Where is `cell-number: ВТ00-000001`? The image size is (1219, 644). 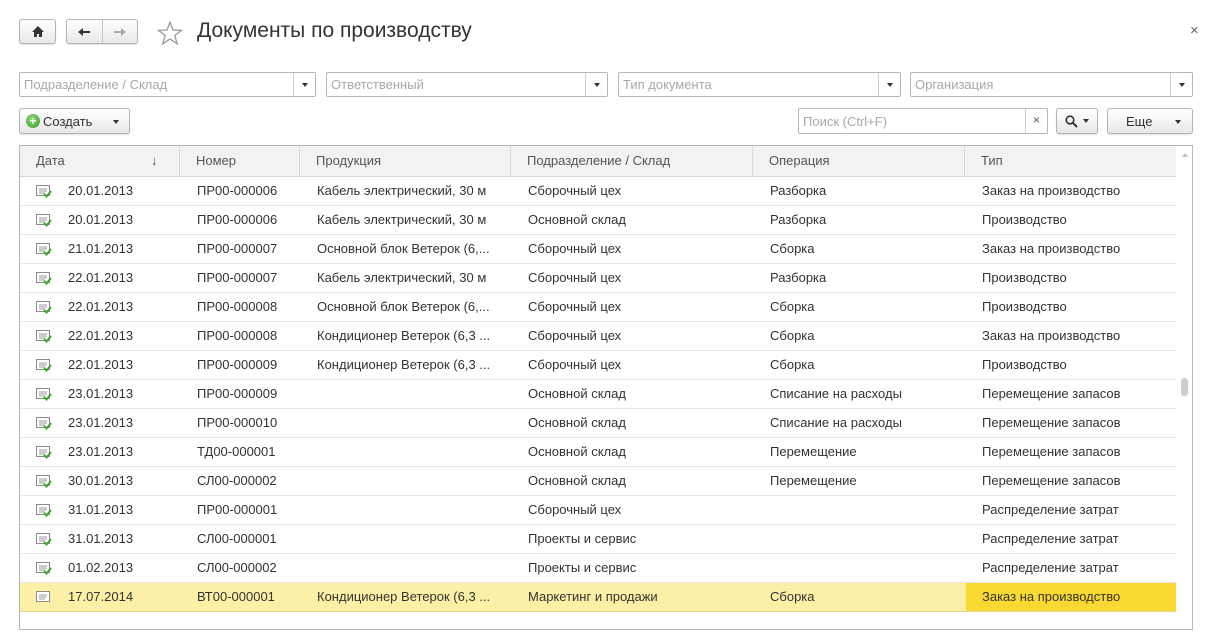 cell-number: ВТ00-000001 is located at coordinates (236, 596).